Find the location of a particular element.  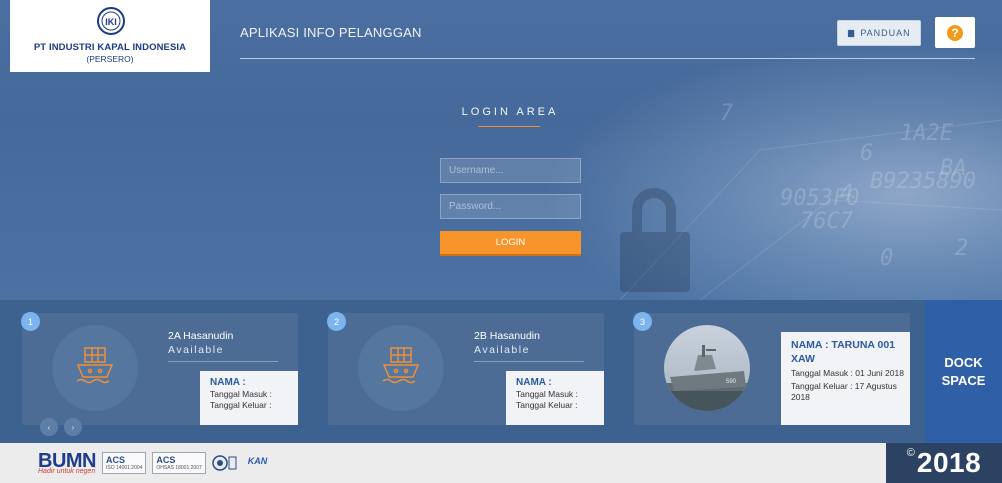

dock-card-number: 2 is located at coordinates (336, 321).